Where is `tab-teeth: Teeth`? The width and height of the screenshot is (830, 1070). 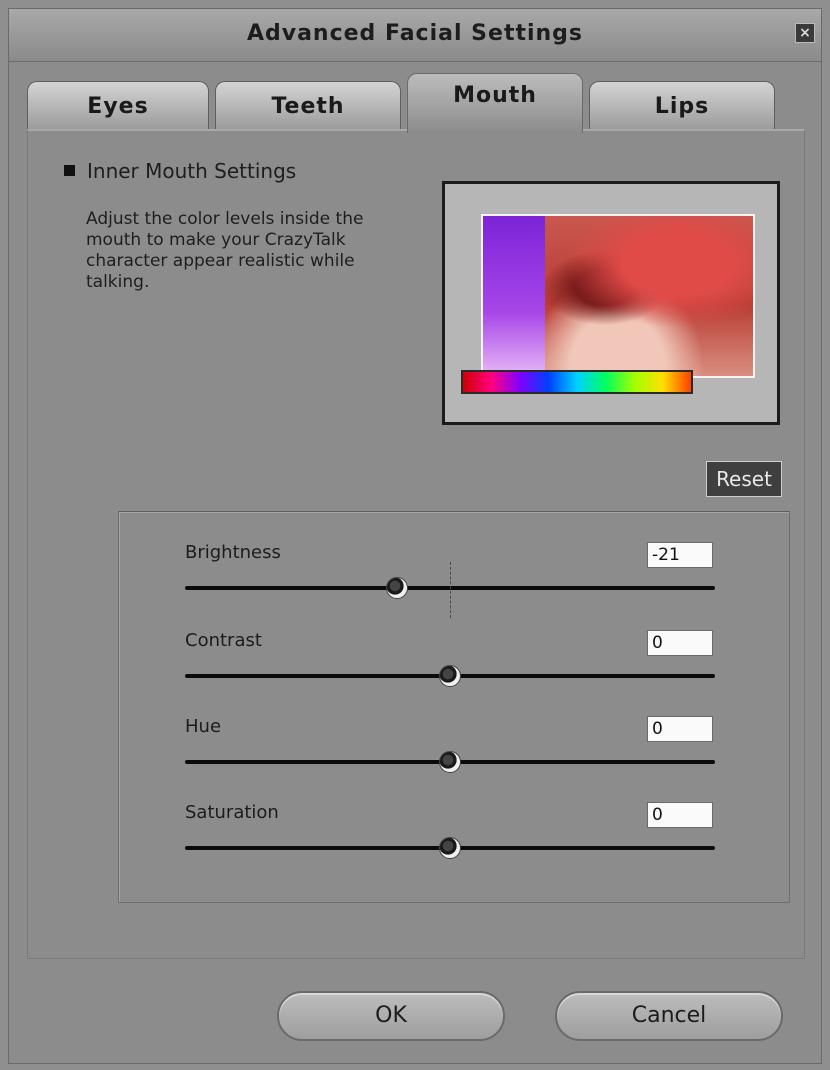
tab-teeth: Teeth is located at coordinates (308, 105).